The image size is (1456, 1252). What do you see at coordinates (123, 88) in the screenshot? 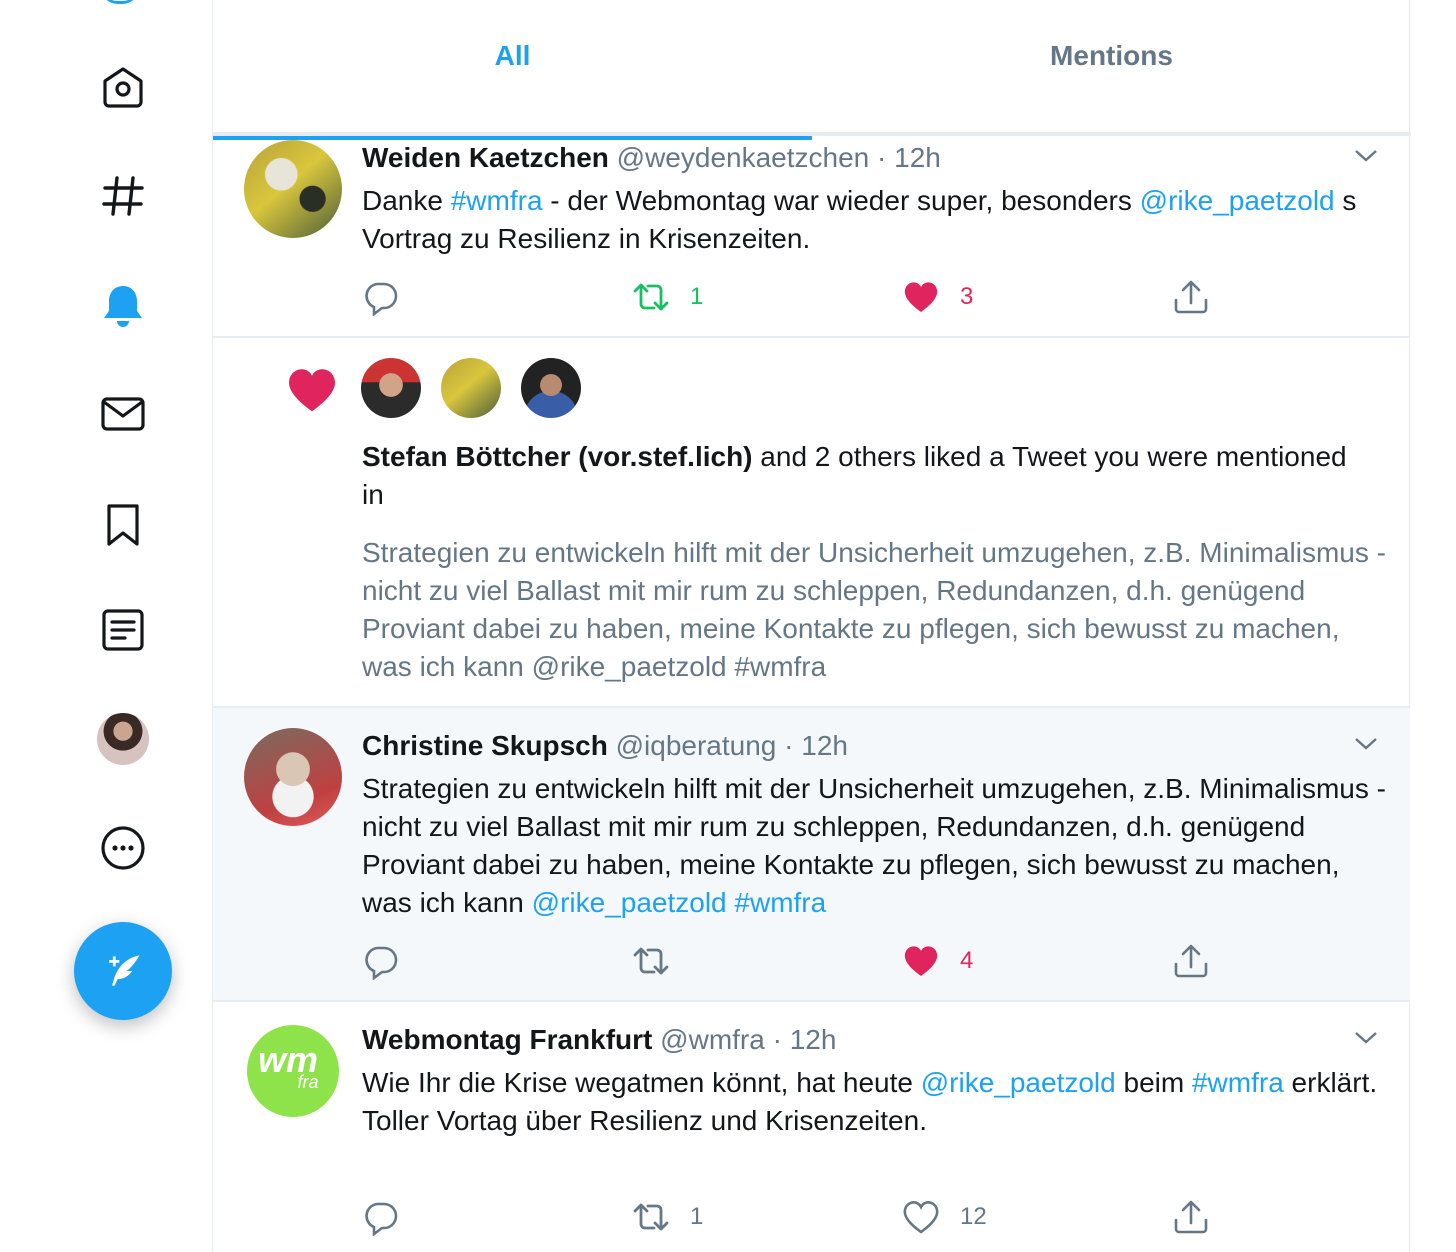
I see `home-icon` at bounding box center [123, 88].